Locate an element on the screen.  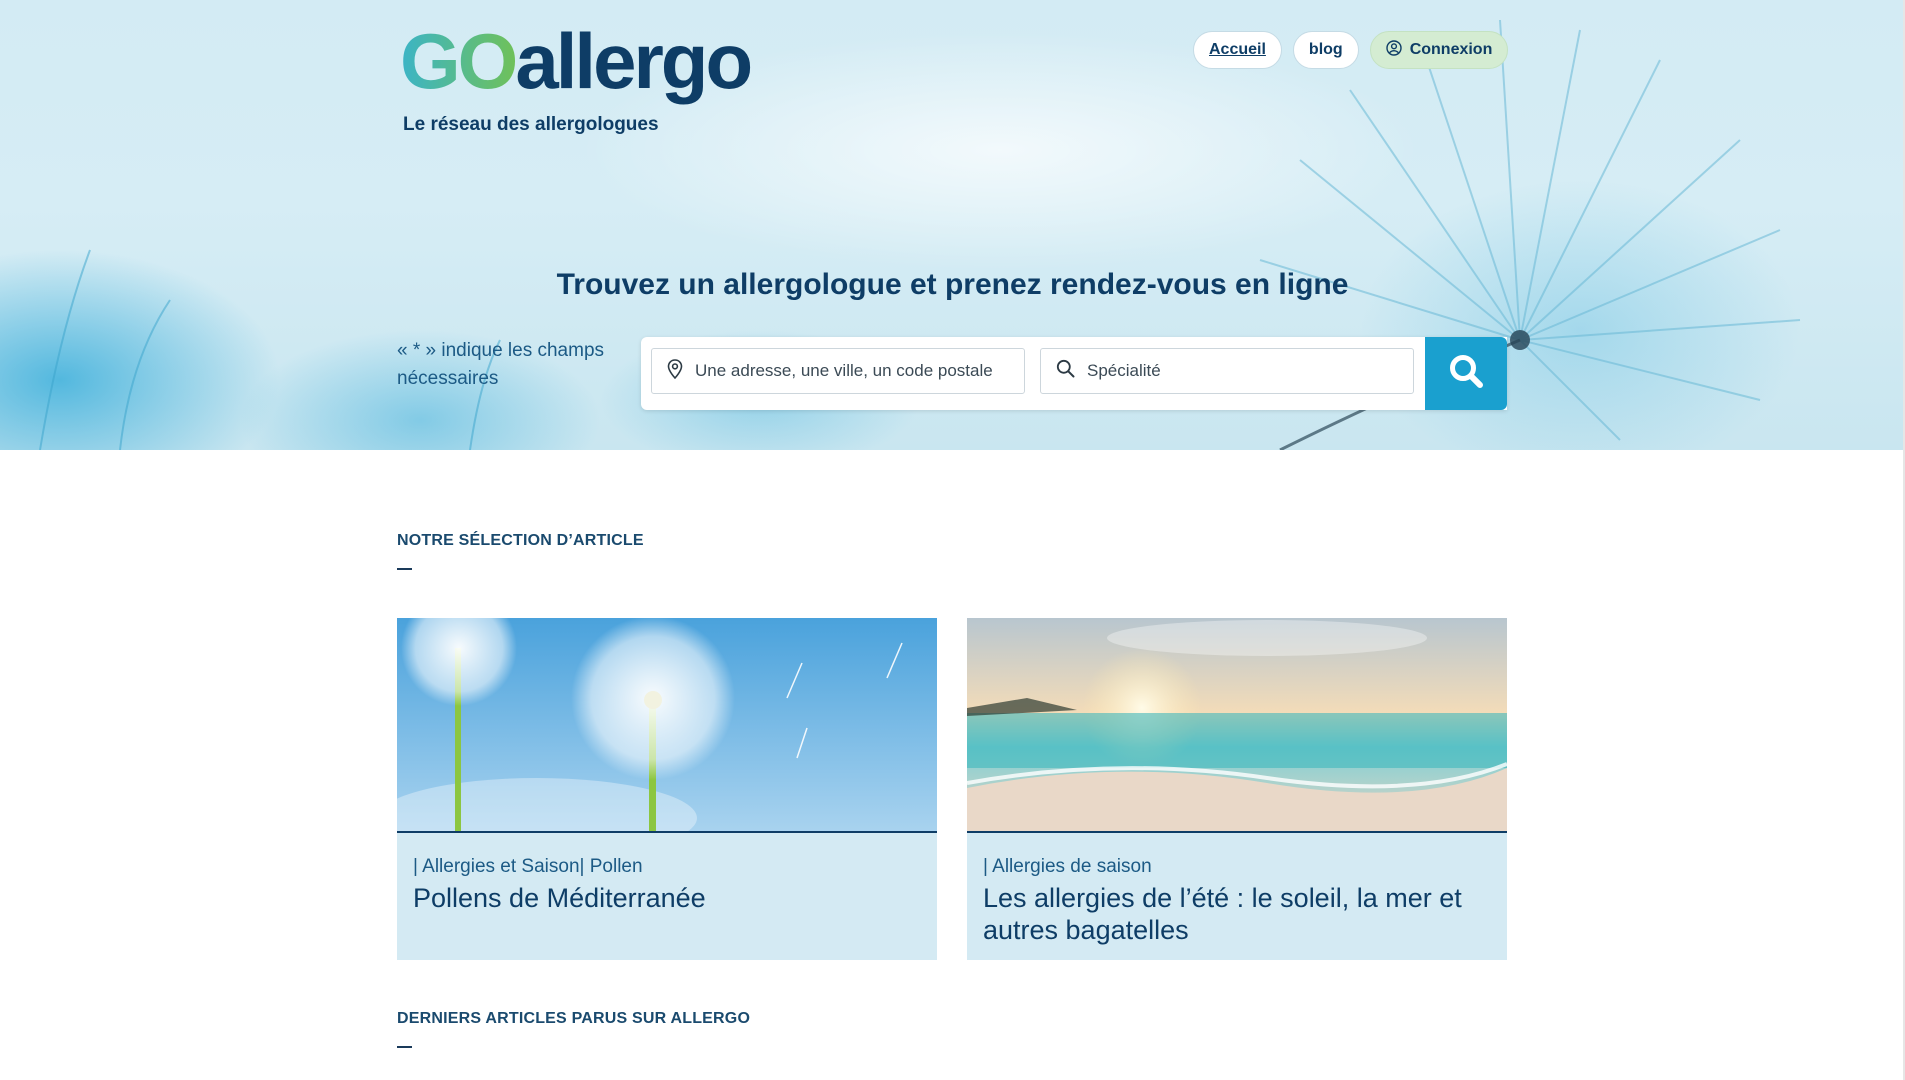
dandelion-photo is located at coordinates (667, 725).